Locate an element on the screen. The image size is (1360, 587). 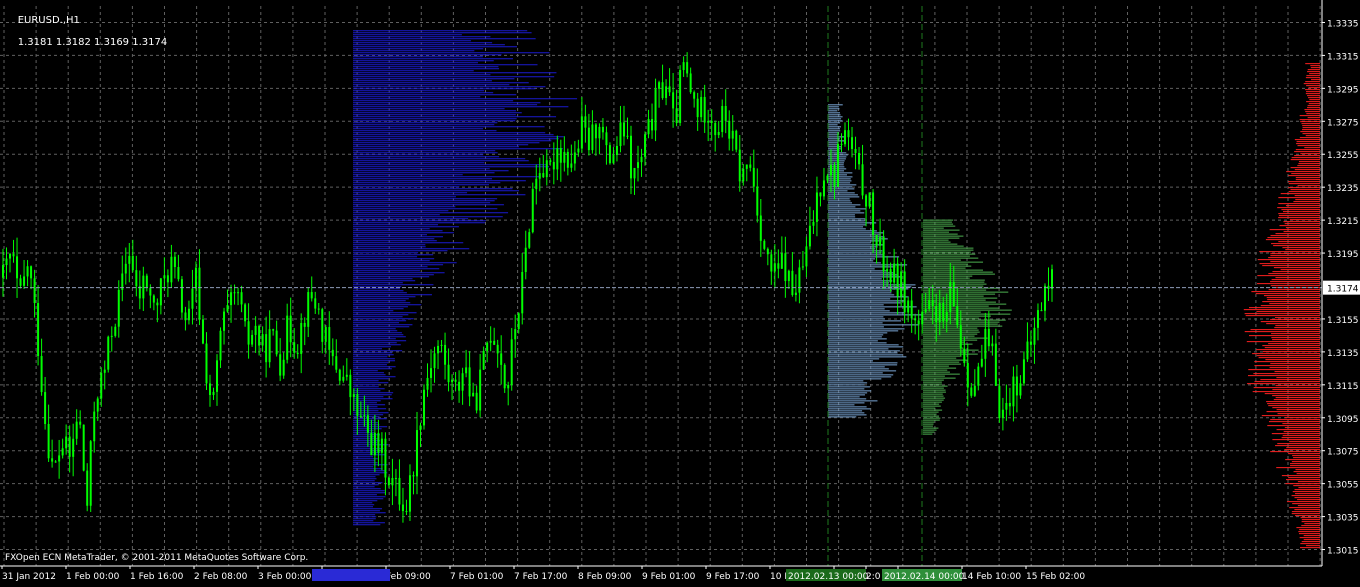
y-tick-label: 1.3055 is located at coordinates (1343, 486).